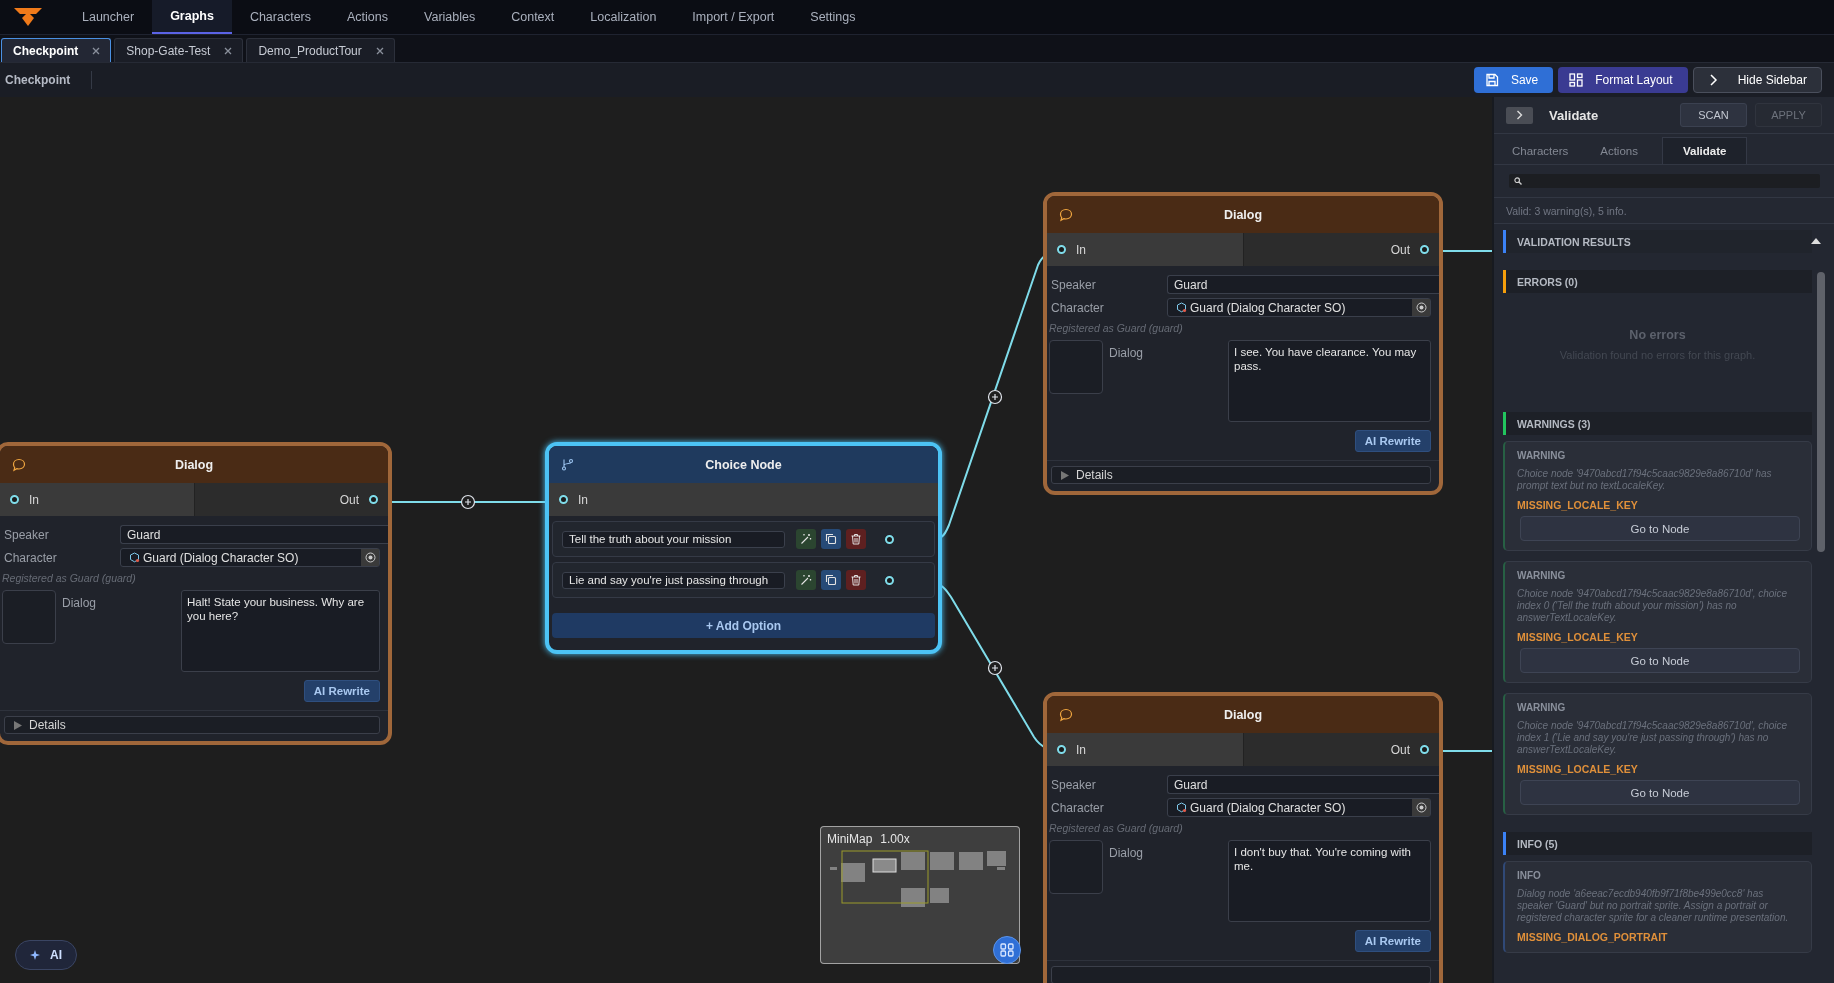  What do you see at coordinates (168, 50) in the screenshot?
I see `tab-label: Shop-Gate-Test` at bounding box center [168, 50].